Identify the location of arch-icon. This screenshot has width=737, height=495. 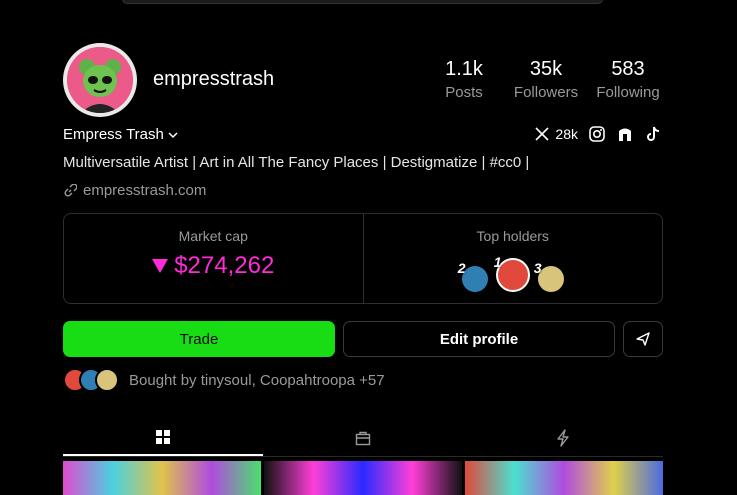
(625, 134).